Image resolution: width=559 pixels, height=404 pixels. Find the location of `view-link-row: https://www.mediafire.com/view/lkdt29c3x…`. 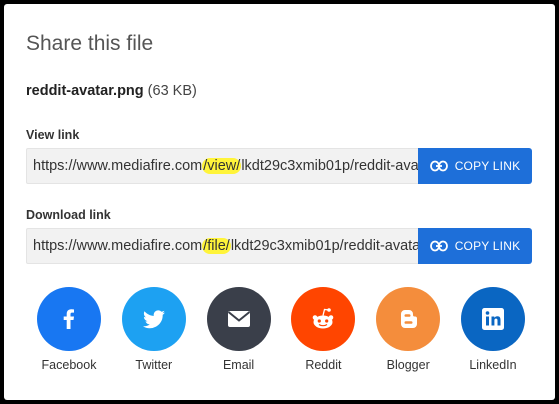

view-link-row: https://www.mediafire.com/view/lkdt29c3x… is located at coordinates (279, 166).